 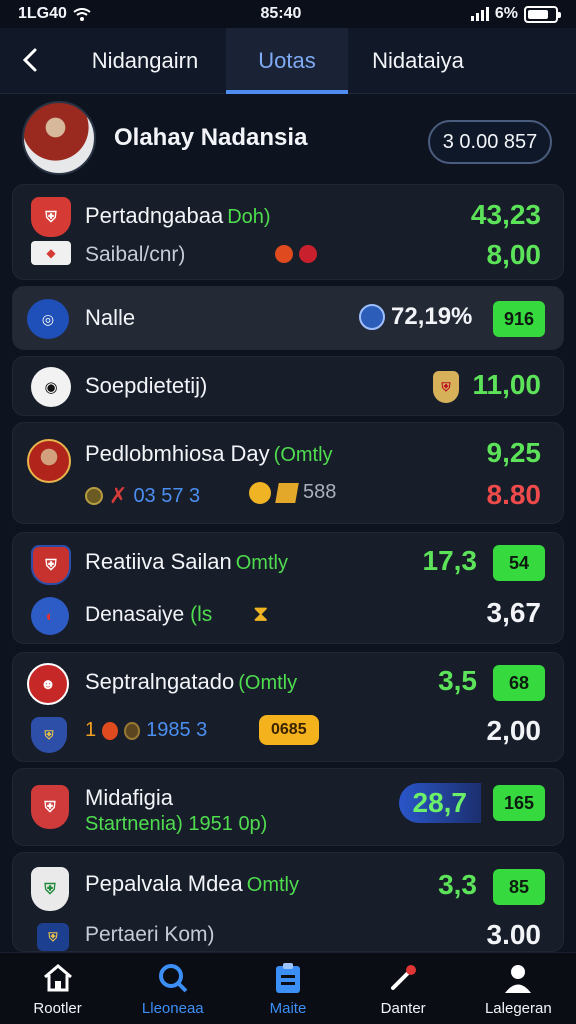 I want to click on score-pill: 54, so click(x=519, y=563).